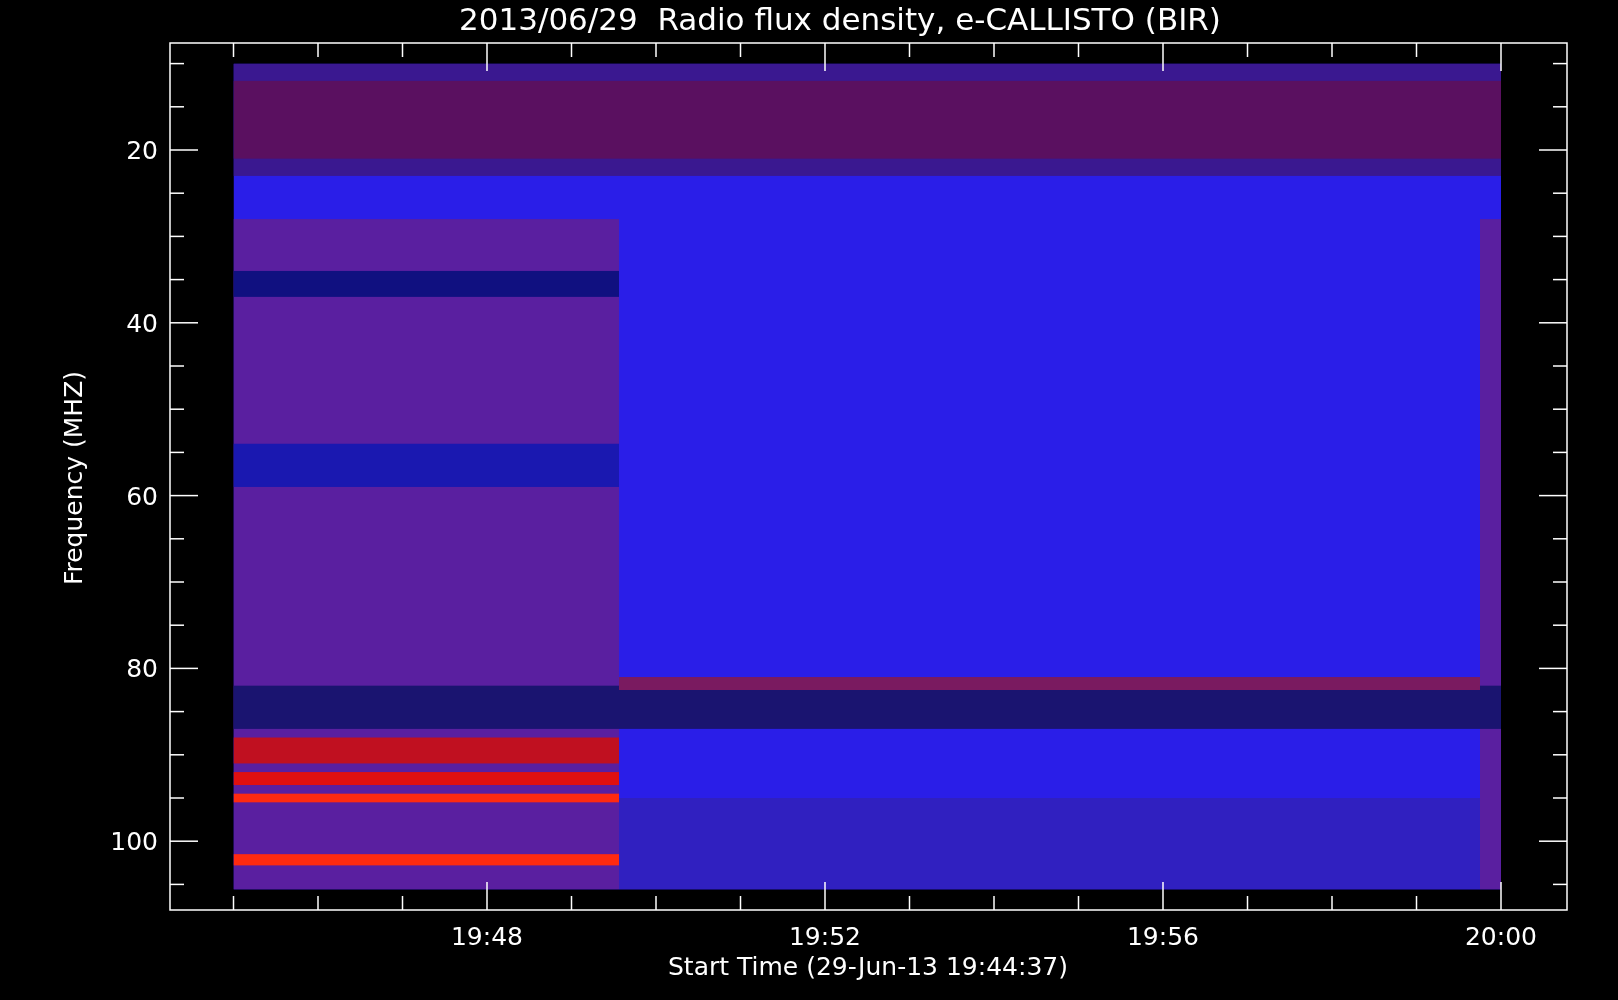 The image size is (1618, 1000). Describe the element at coordinates (1501, 936) in the screenshot. I see `axis-tick-label: 20:00` at that location.